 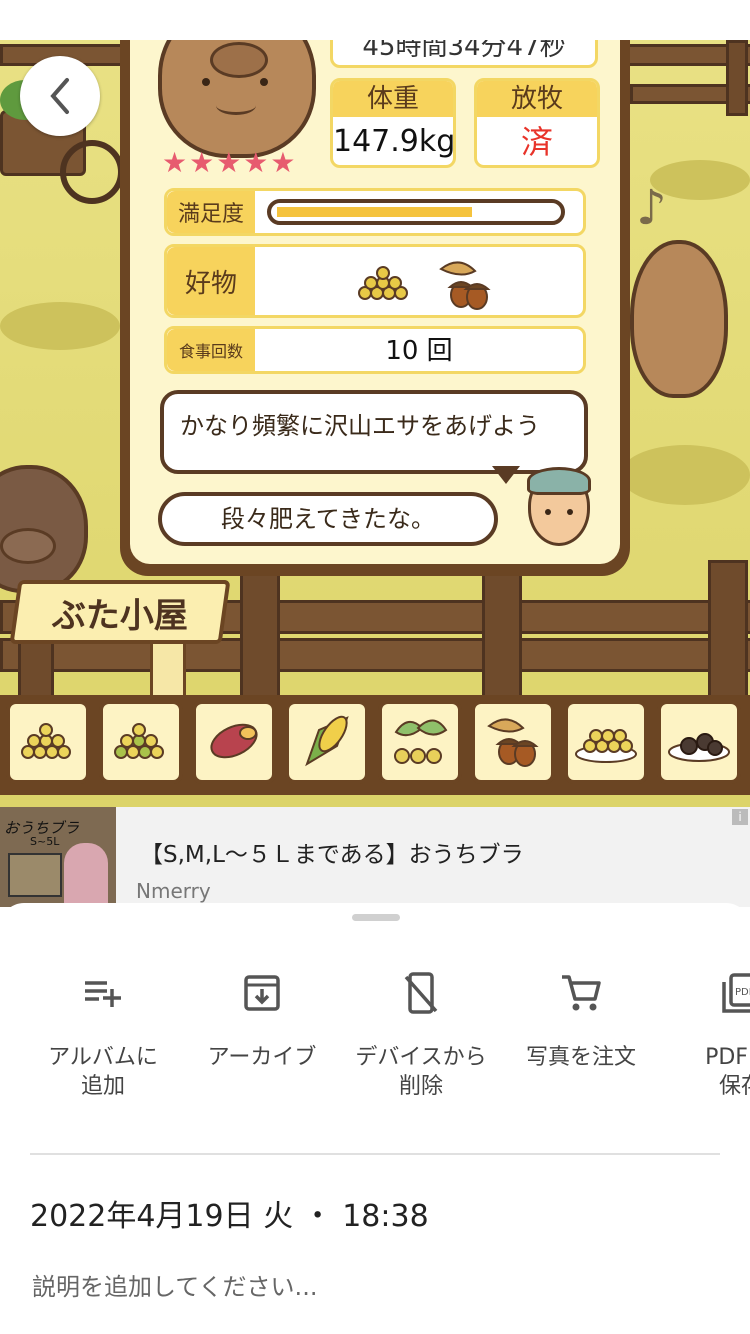 I want to click on save-as-pdf-action: PDF PDF 形 保存, so click(x=703, y=1036).